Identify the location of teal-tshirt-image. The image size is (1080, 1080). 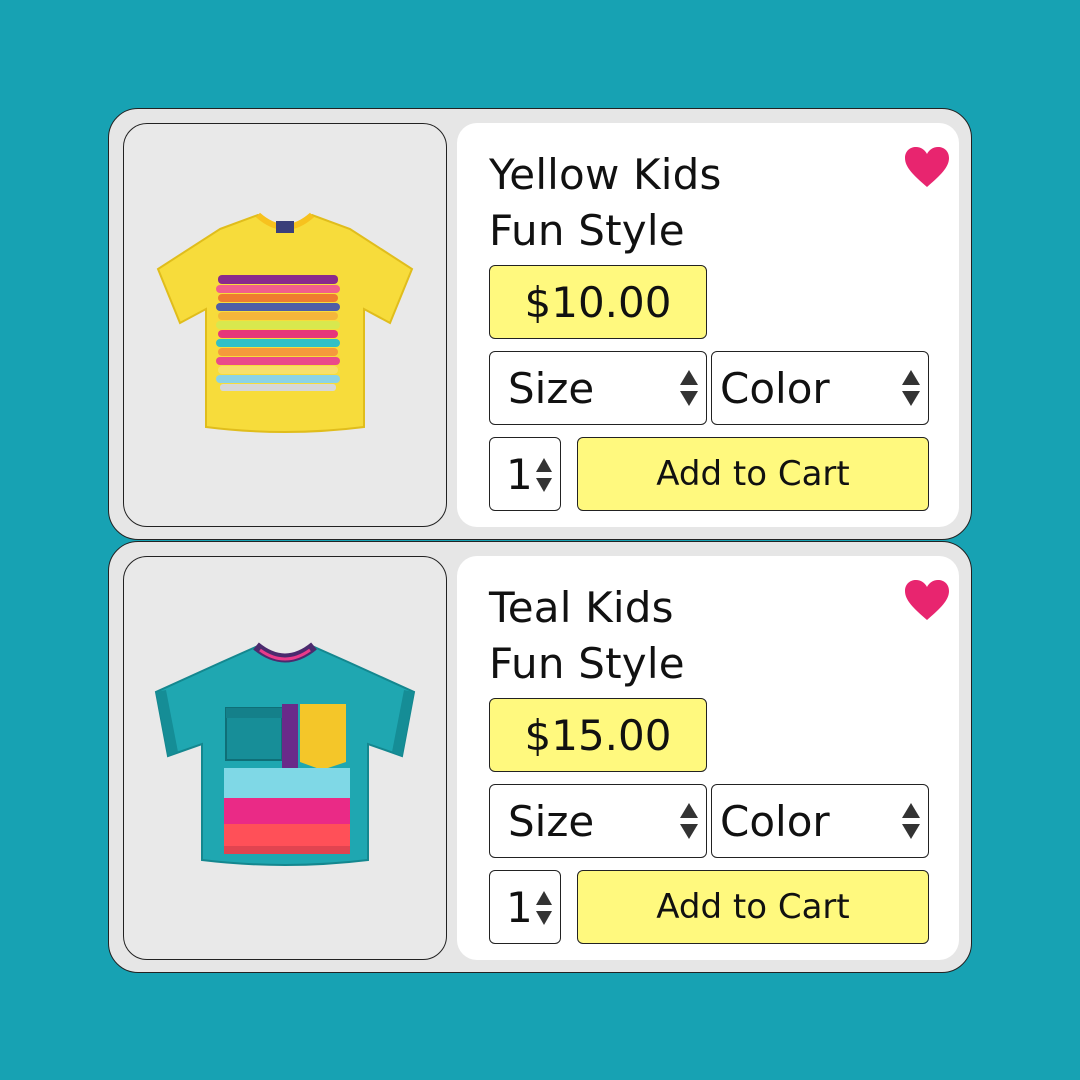
(285, 754).